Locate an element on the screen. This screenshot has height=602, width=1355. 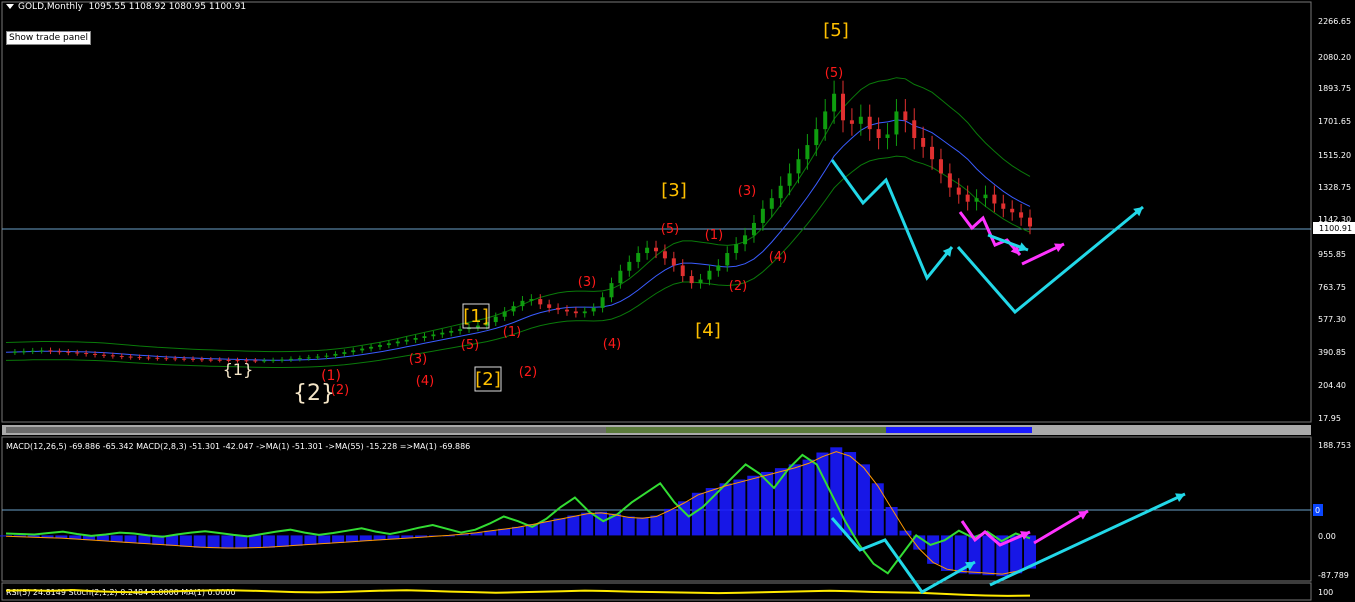
price-tick-label: 2266.65 is located at coordinates (1334, 21).